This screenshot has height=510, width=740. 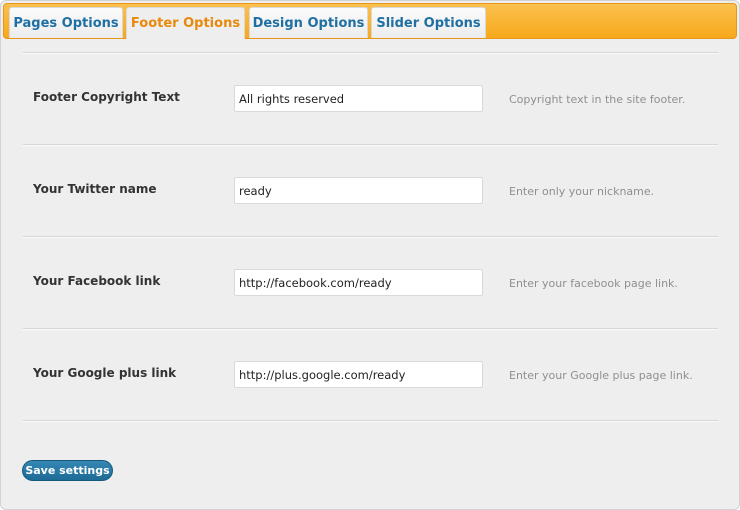 What do you see at coordinates (105, 373) in the screenshot?
I see `field-label-google-plus-link: Your Google plus link` at bounding box center [105, 373].